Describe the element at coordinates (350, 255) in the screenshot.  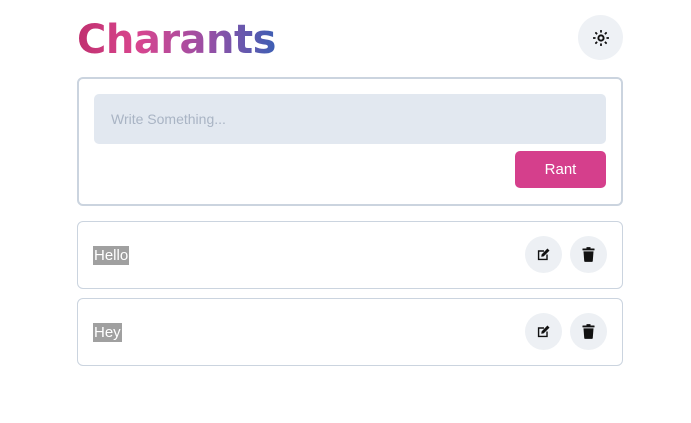
I see `post-item: Hello` at that location.